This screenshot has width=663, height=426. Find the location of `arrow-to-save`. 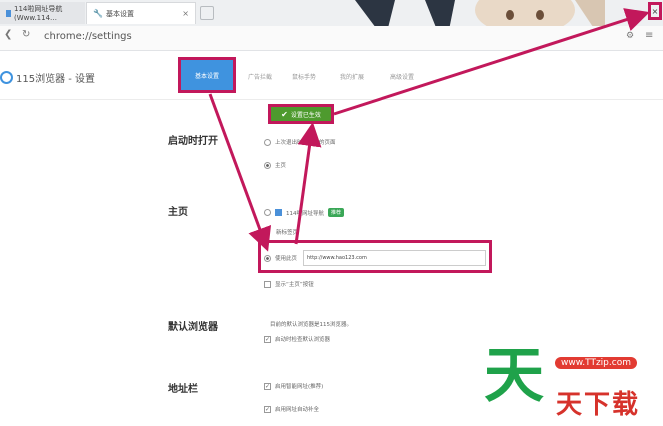

arrow-to-save is located at coordinates (308, 183).